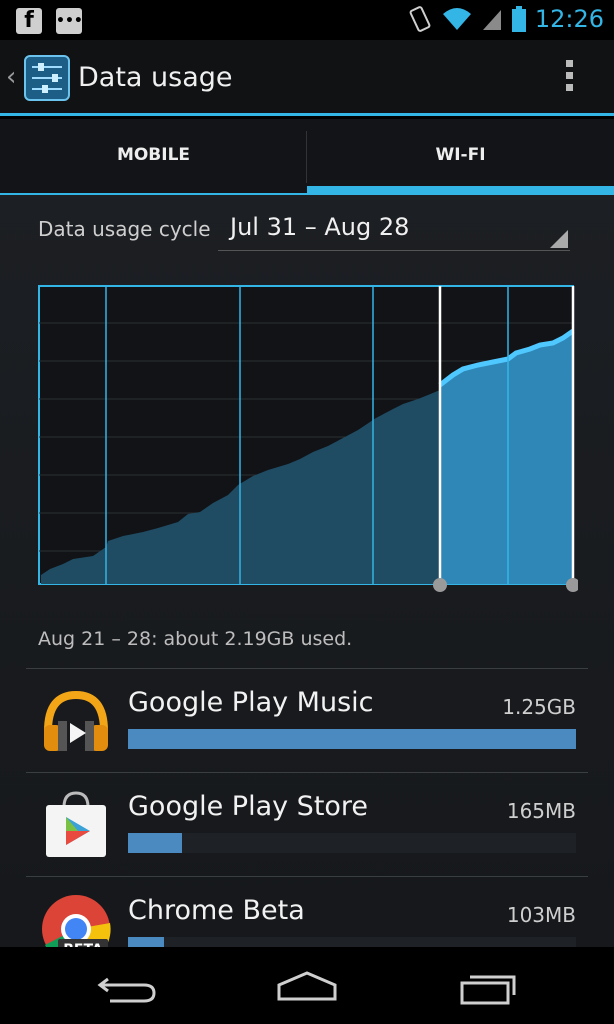 The image size is (614, 1024). What do you see at coordinates (460, 157) in the screenshot?
I see `tab-wifi: WI-FI` at bounding box center [460, 157].